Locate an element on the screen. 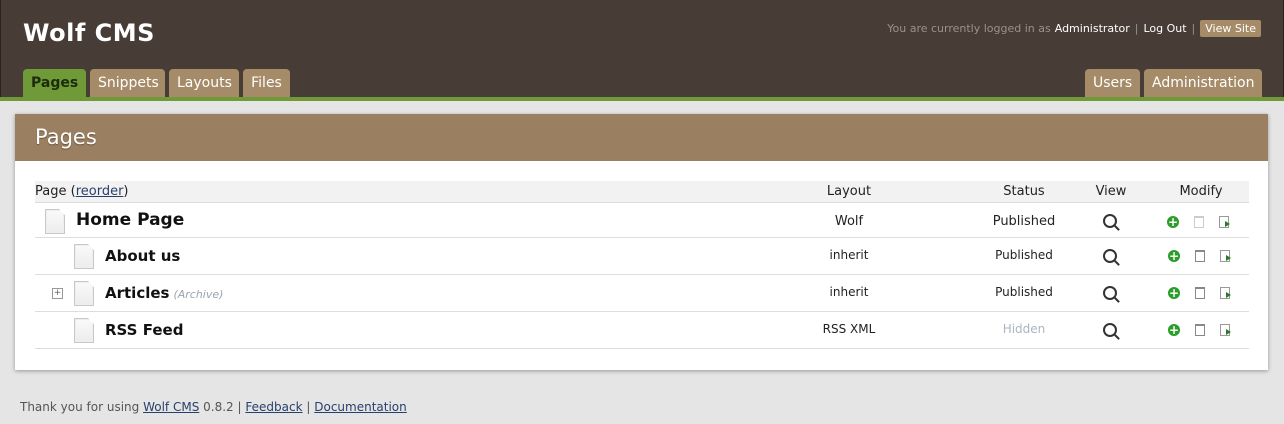  page-title-text: Articles is located at coordinates (137, 293).